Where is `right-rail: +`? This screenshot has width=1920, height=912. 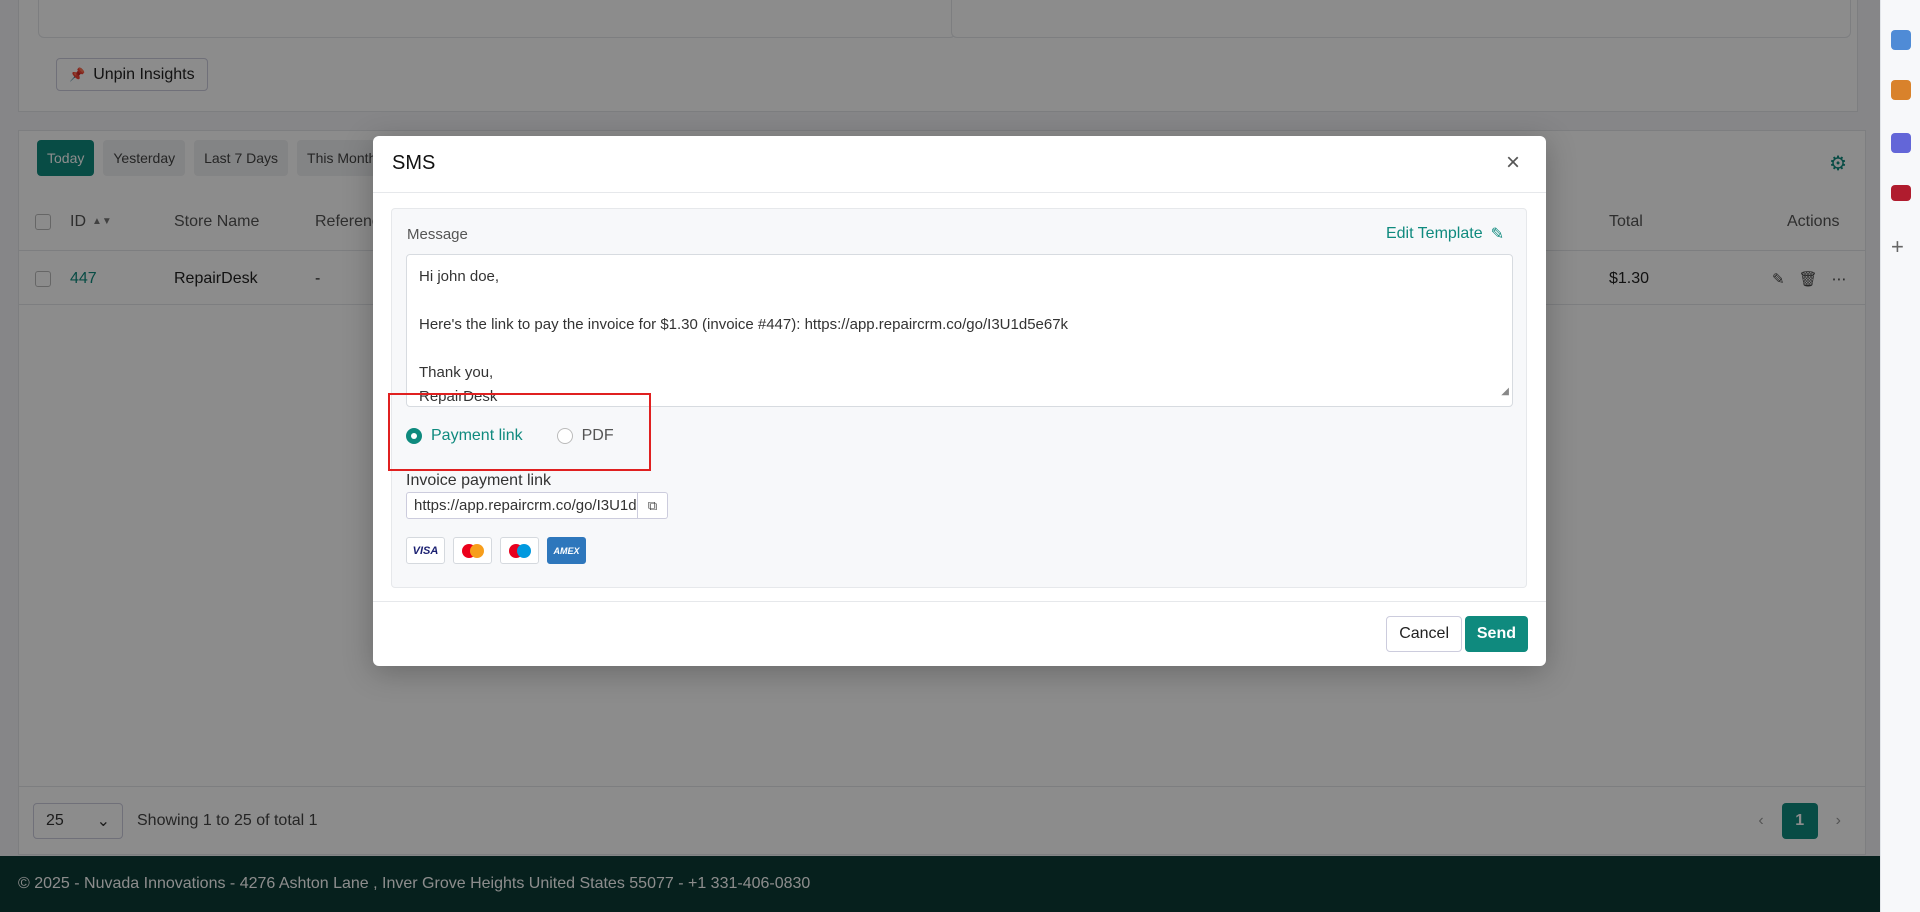 right-rail: + is located at coordinates (1900, 456).